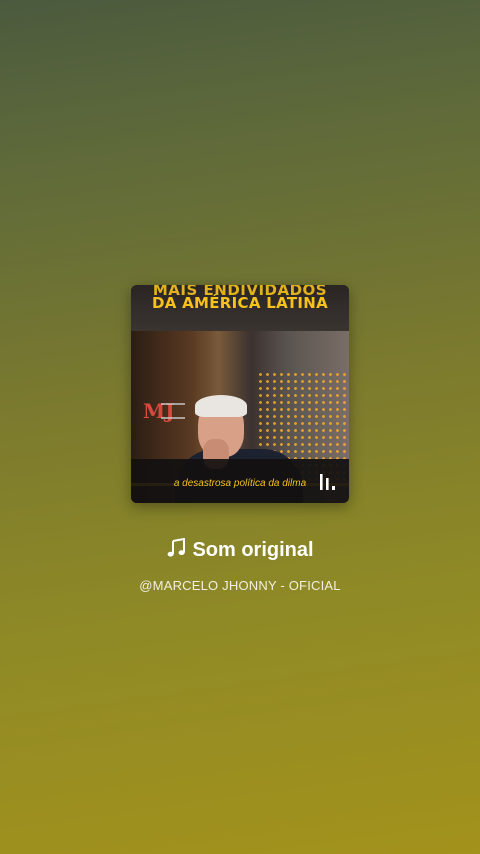 This screenshot has width=480, height=854. What do you see at coordinates (253, 550) in the screenshot?
I see `sound-title: Som original` at bounding box center [253, 550].